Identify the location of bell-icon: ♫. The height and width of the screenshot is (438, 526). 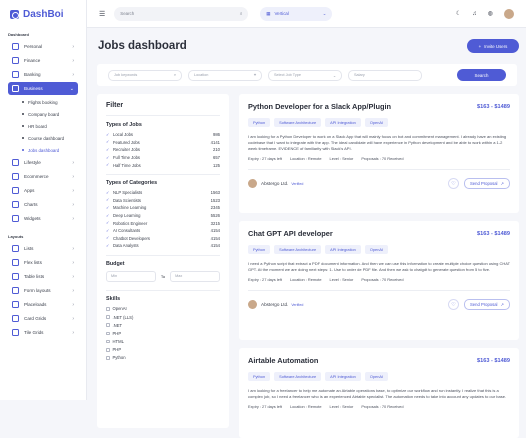
(474, 14).